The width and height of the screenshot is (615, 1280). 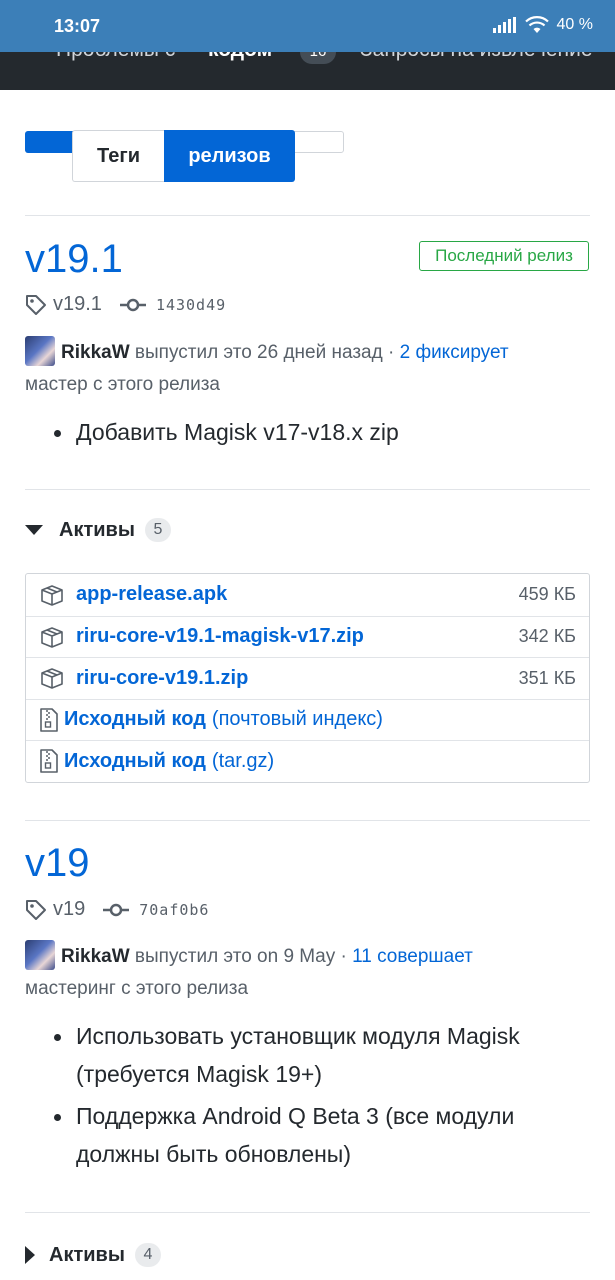 I want to click on latest-release-badge: Последний релиз, so click(x=504, y=256).